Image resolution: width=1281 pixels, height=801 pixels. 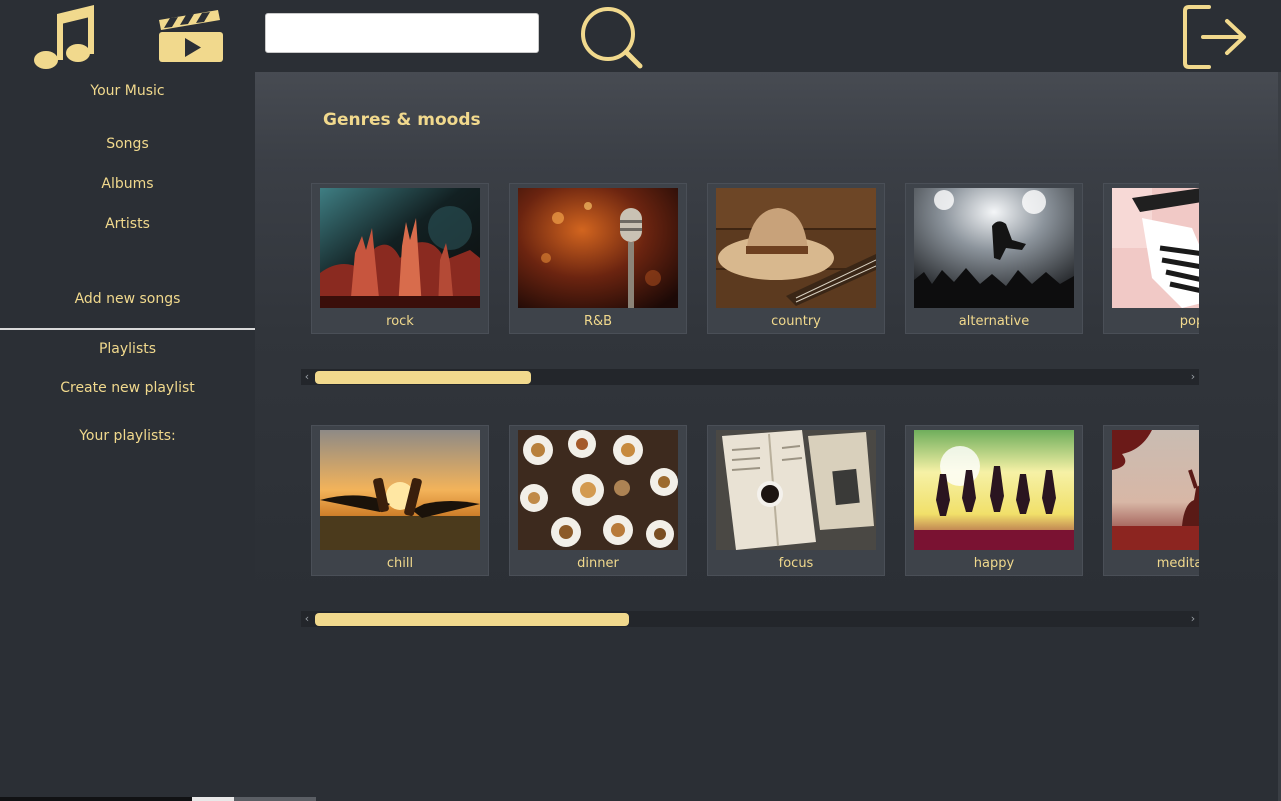 What do you see at coordinates (1216, 38) in the screenshot?
I see `logout-icon` at bounding box center [1216, 38].